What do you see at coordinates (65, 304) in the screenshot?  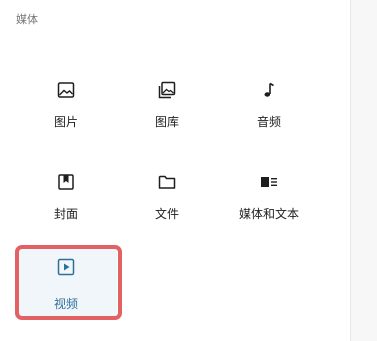 I see `block-label: 视频` at bounding box center [65, 304].